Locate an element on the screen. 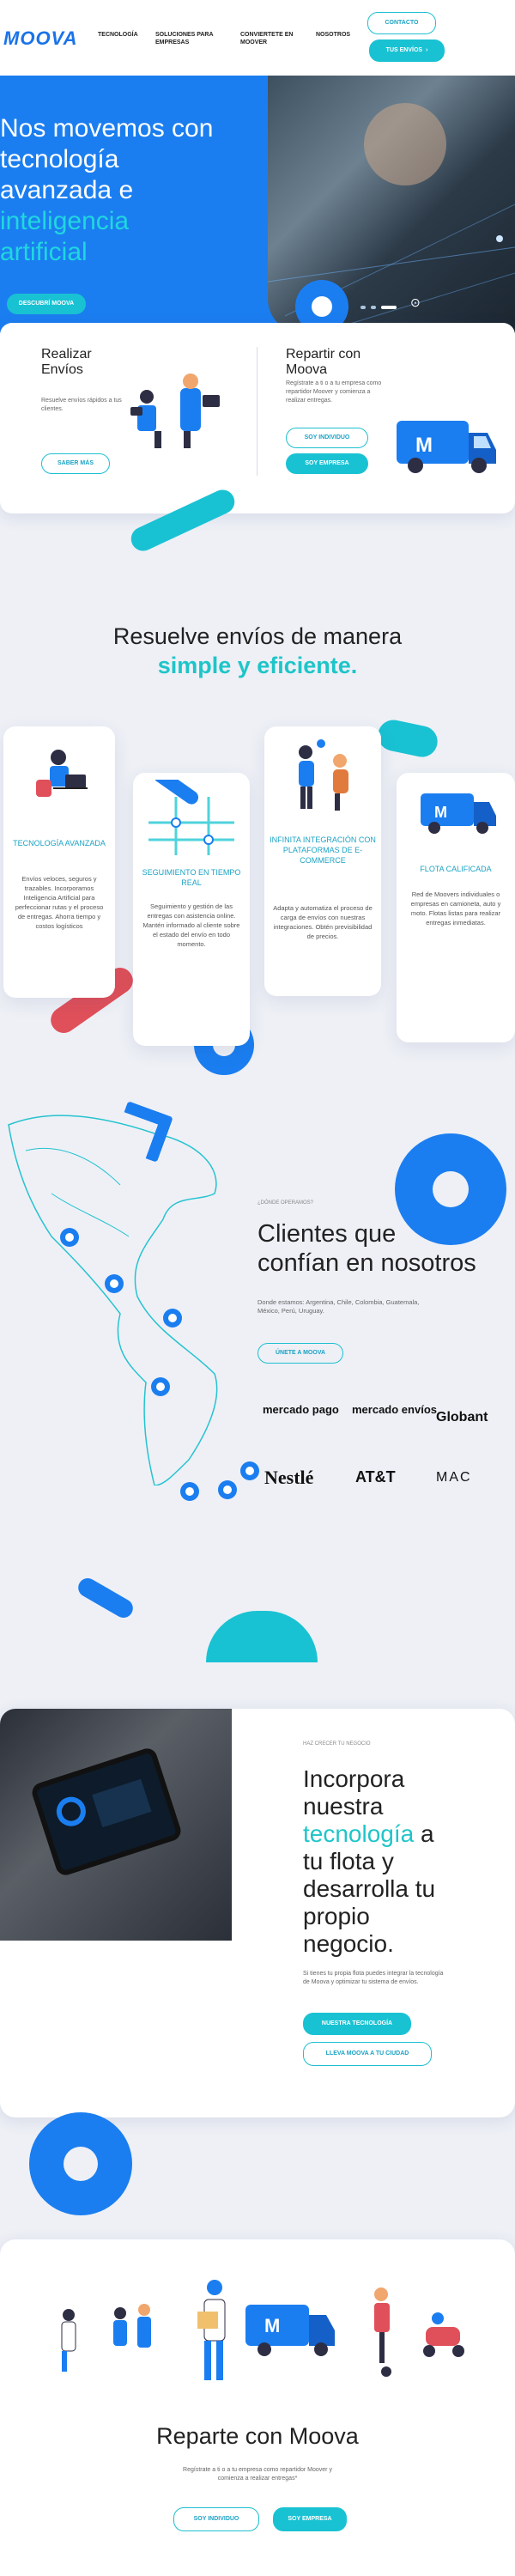 The image size is (515, 2576). nav-tecnologia: TECNOLOGÍA is located at coordinates (118, 35).